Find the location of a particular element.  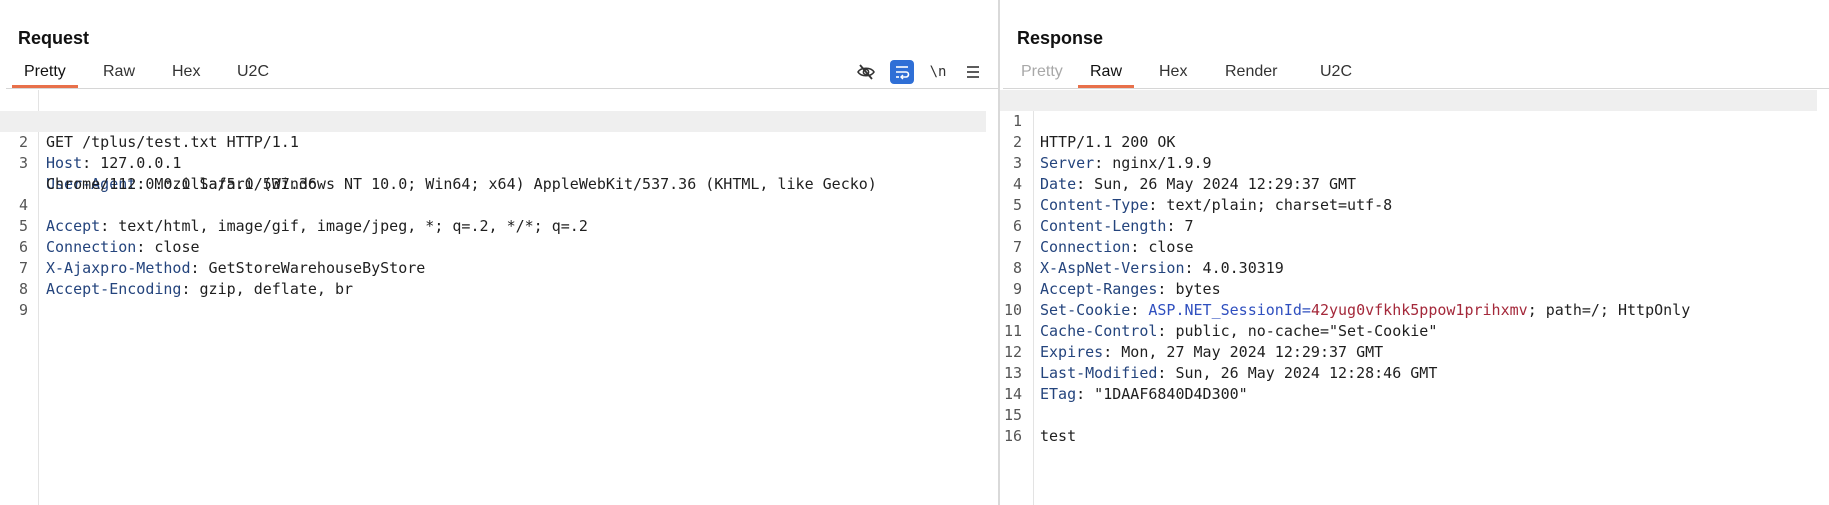

response-title: Response is located at coordinates (1060, 38).